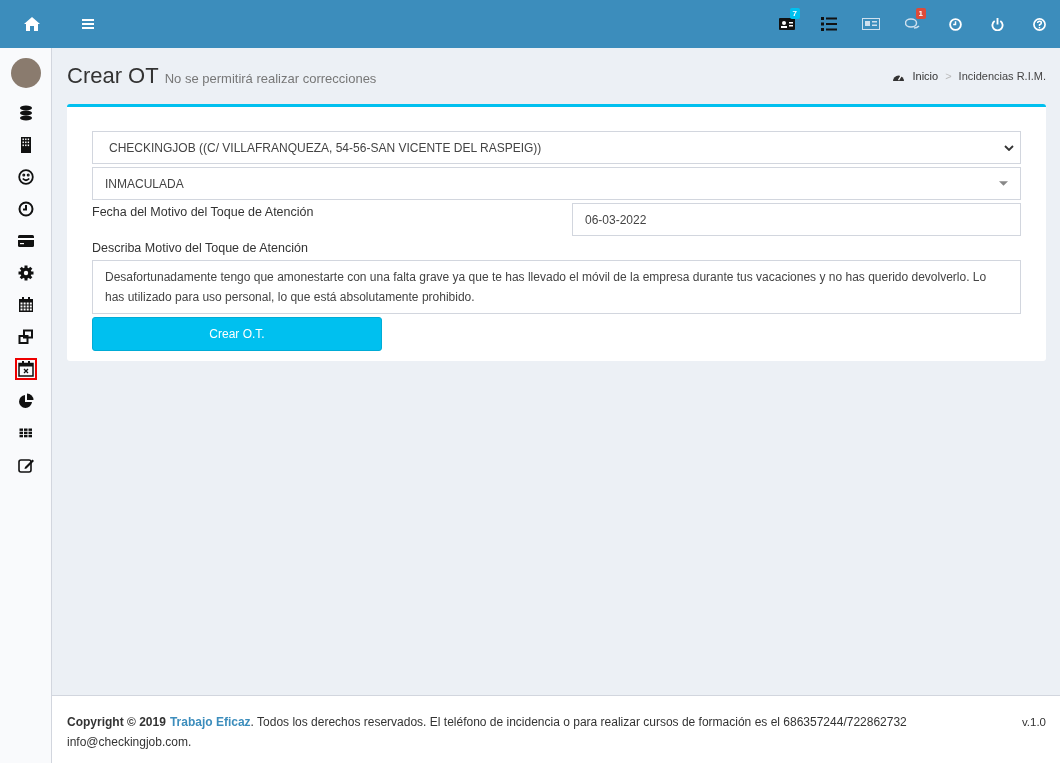 The width and height of the screenshot is (1060, 763). I want to click on card-icon, so click(25, 241).